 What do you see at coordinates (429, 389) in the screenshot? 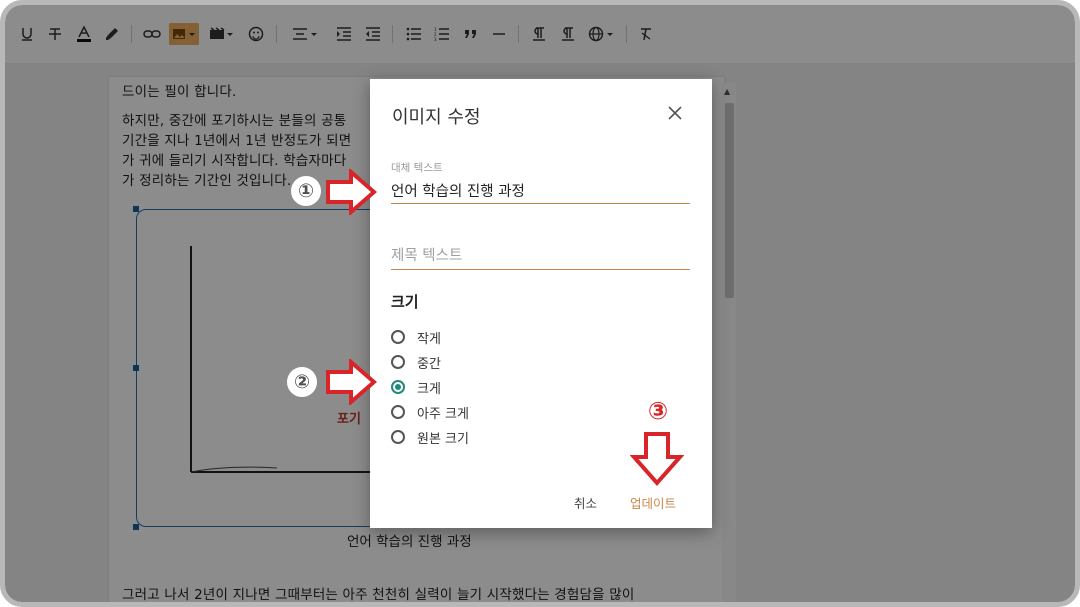
I see `size-option-label: 크게` at bounding box center [429, 389].